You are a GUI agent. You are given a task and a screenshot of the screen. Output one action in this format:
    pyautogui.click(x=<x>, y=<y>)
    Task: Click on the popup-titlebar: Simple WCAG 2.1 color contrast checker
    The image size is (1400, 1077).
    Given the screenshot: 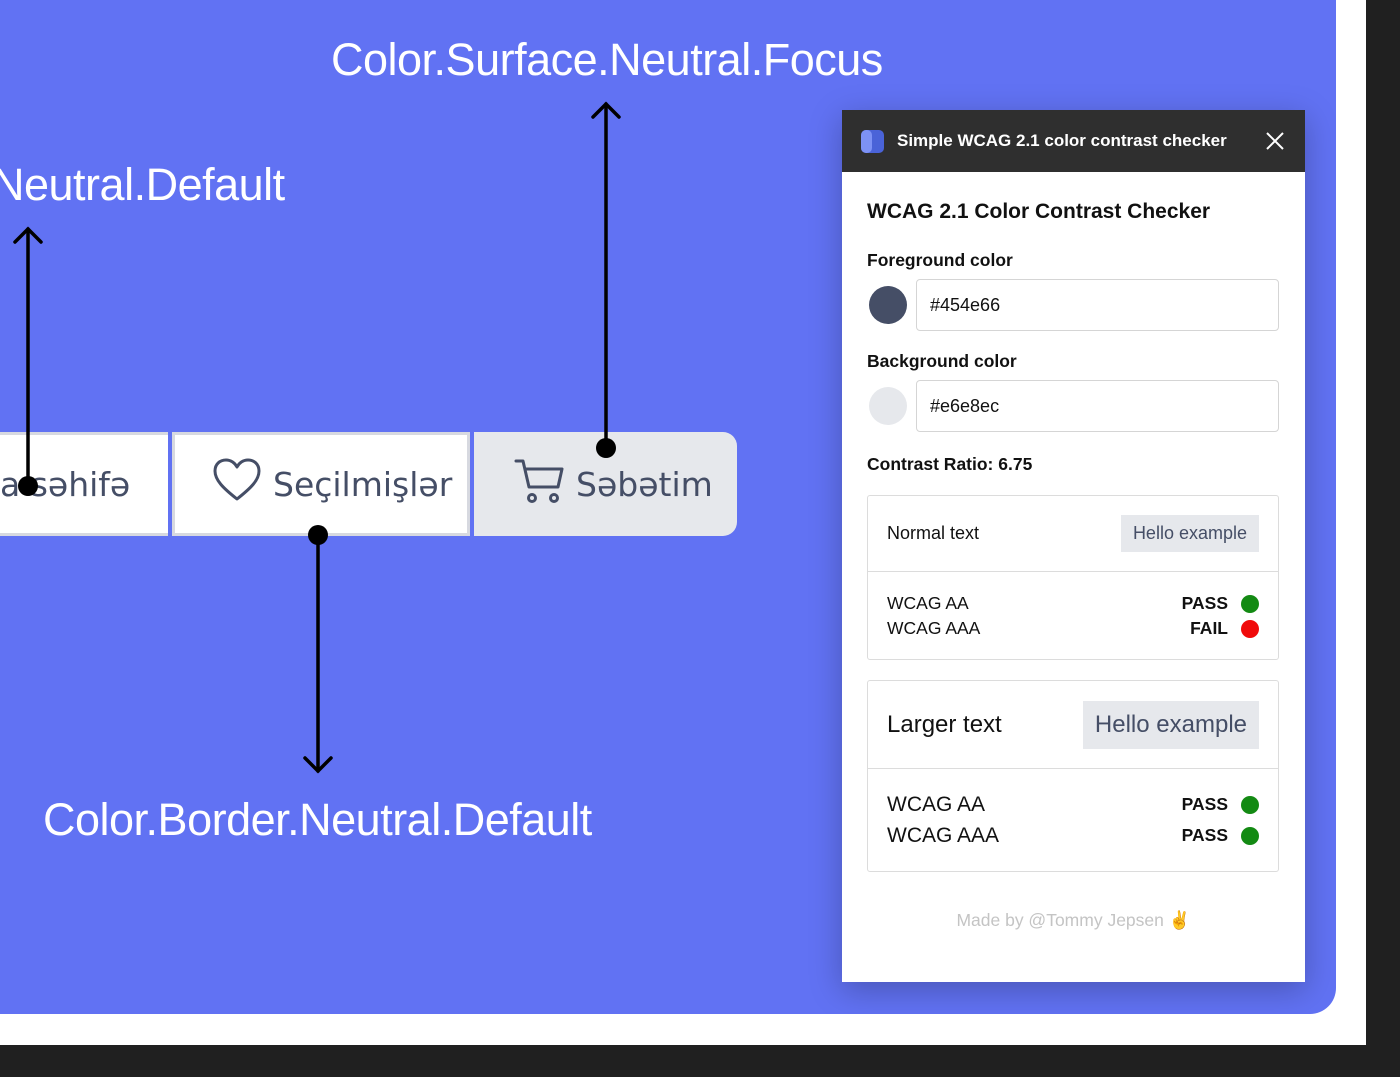 What is the action you would take?
    pyautogui.click(x=1073, y=141)
    